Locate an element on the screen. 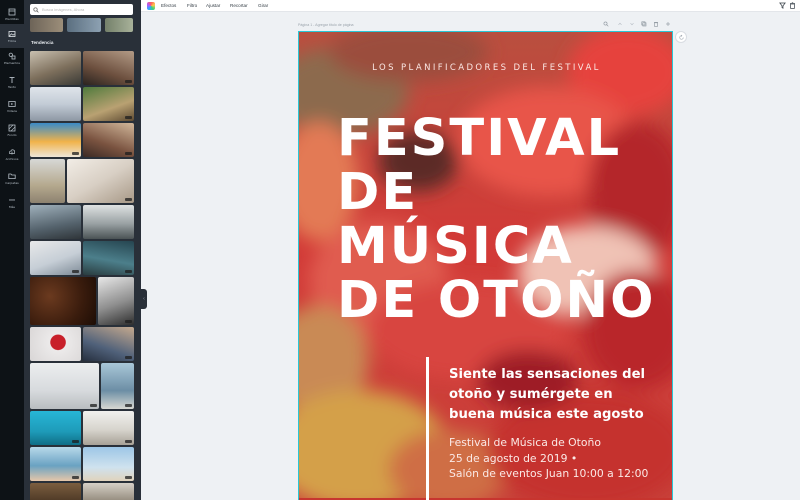 The width and height of the screenshot is (800, 500). rail-item-fondo: Fondo is located at coordinates (12, 130).